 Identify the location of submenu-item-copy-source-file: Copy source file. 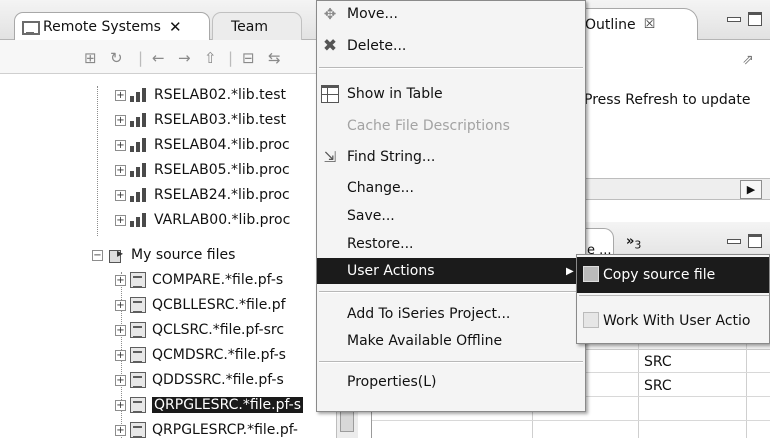
(673, 275).